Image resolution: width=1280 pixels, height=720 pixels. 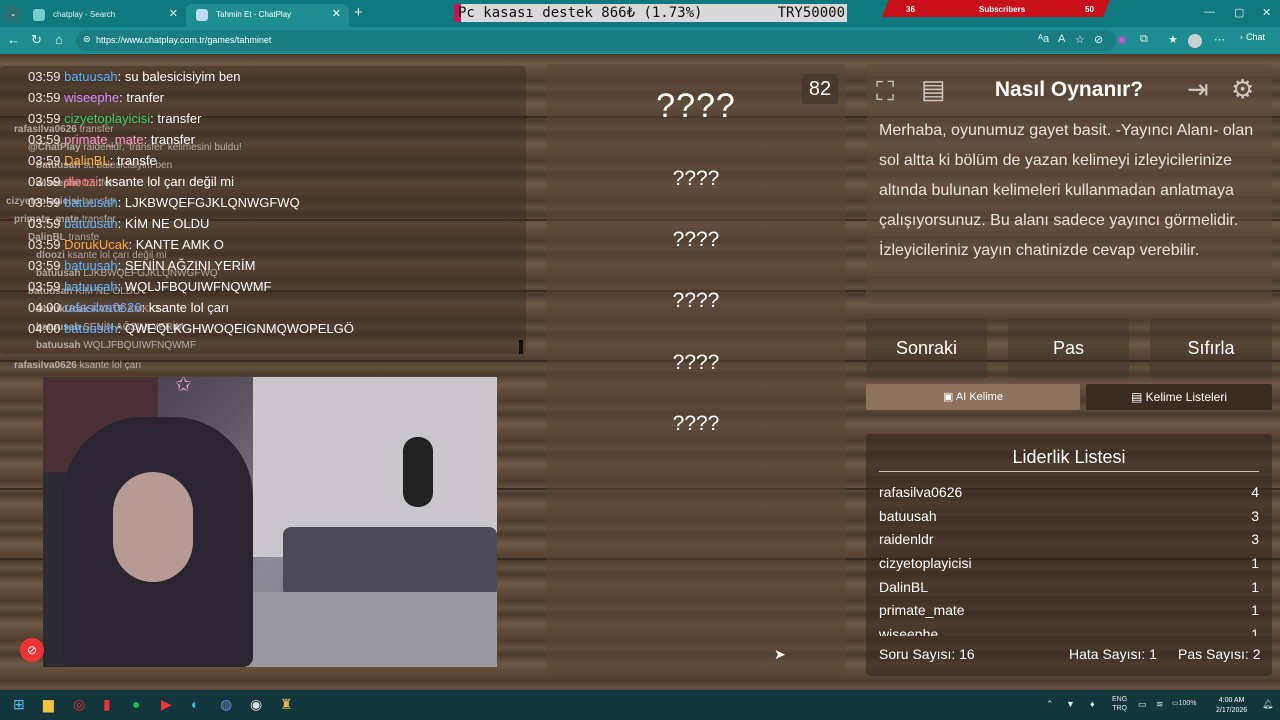 What do you see at coordinates (1050, 704) in the screenshot?
I see `tray-chevron-icon: ⌃` at bounding box center [1050, 704].